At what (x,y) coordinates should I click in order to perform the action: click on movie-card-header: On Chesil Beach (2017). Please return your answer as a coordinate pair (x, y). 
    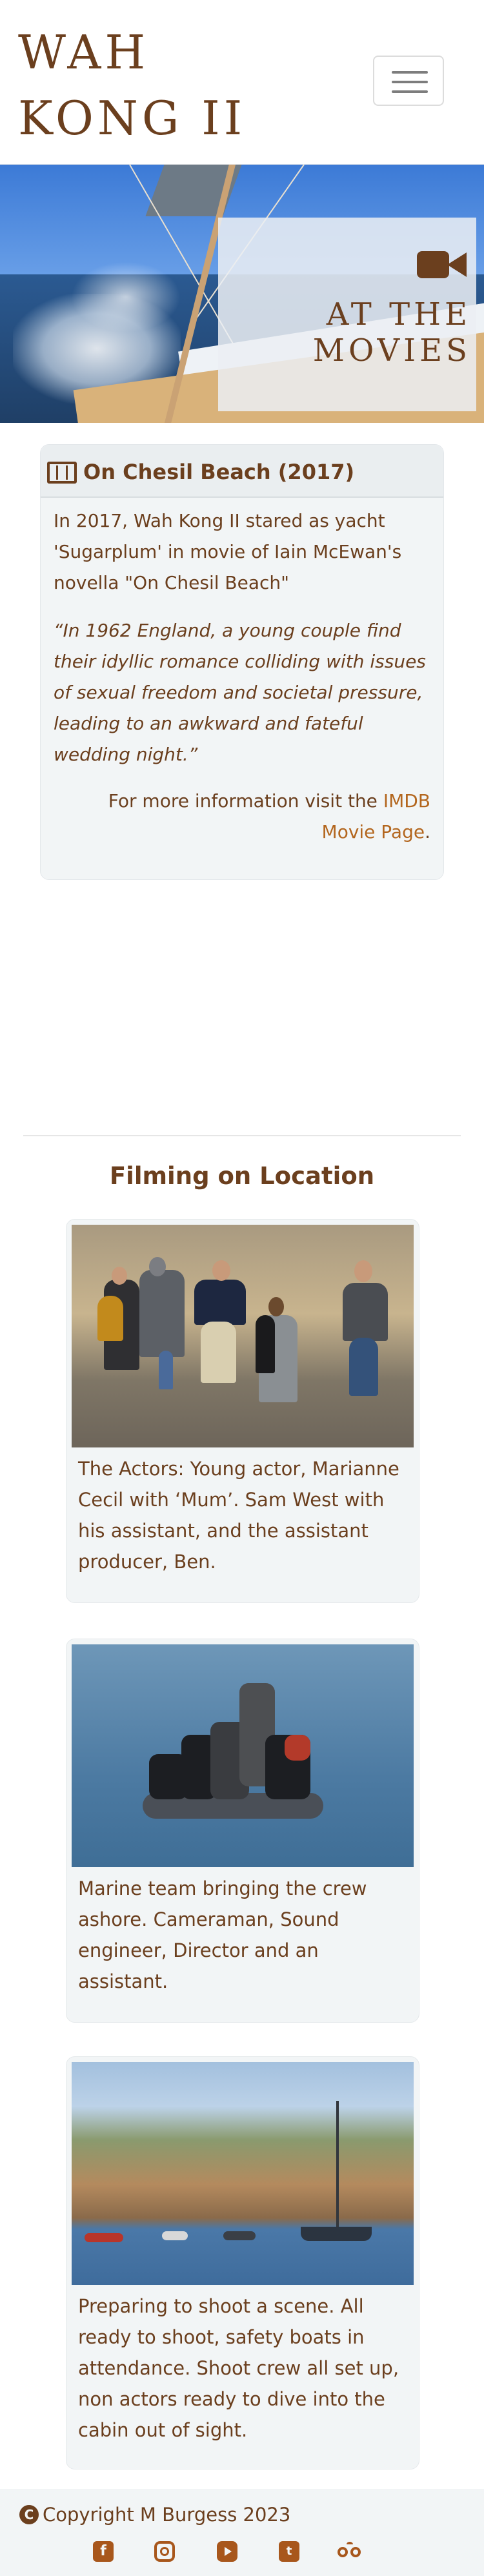
    Looking at the image, I should click on (242, 471).